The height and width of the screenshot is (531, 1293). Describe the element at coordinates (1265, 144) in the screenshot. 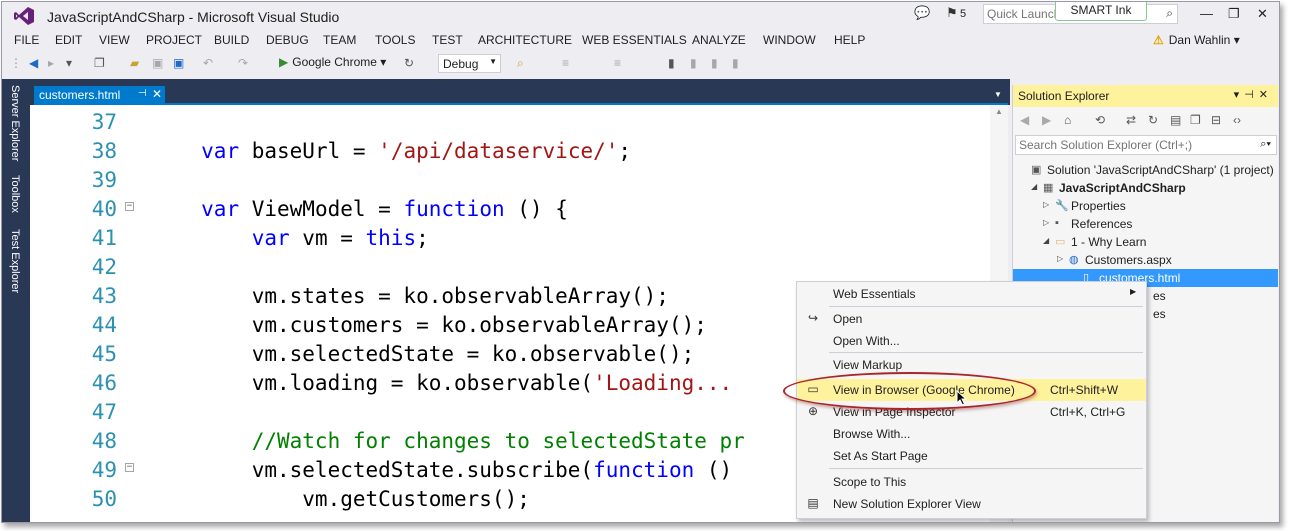

I see `search-icon: ⌕▾` at that location.